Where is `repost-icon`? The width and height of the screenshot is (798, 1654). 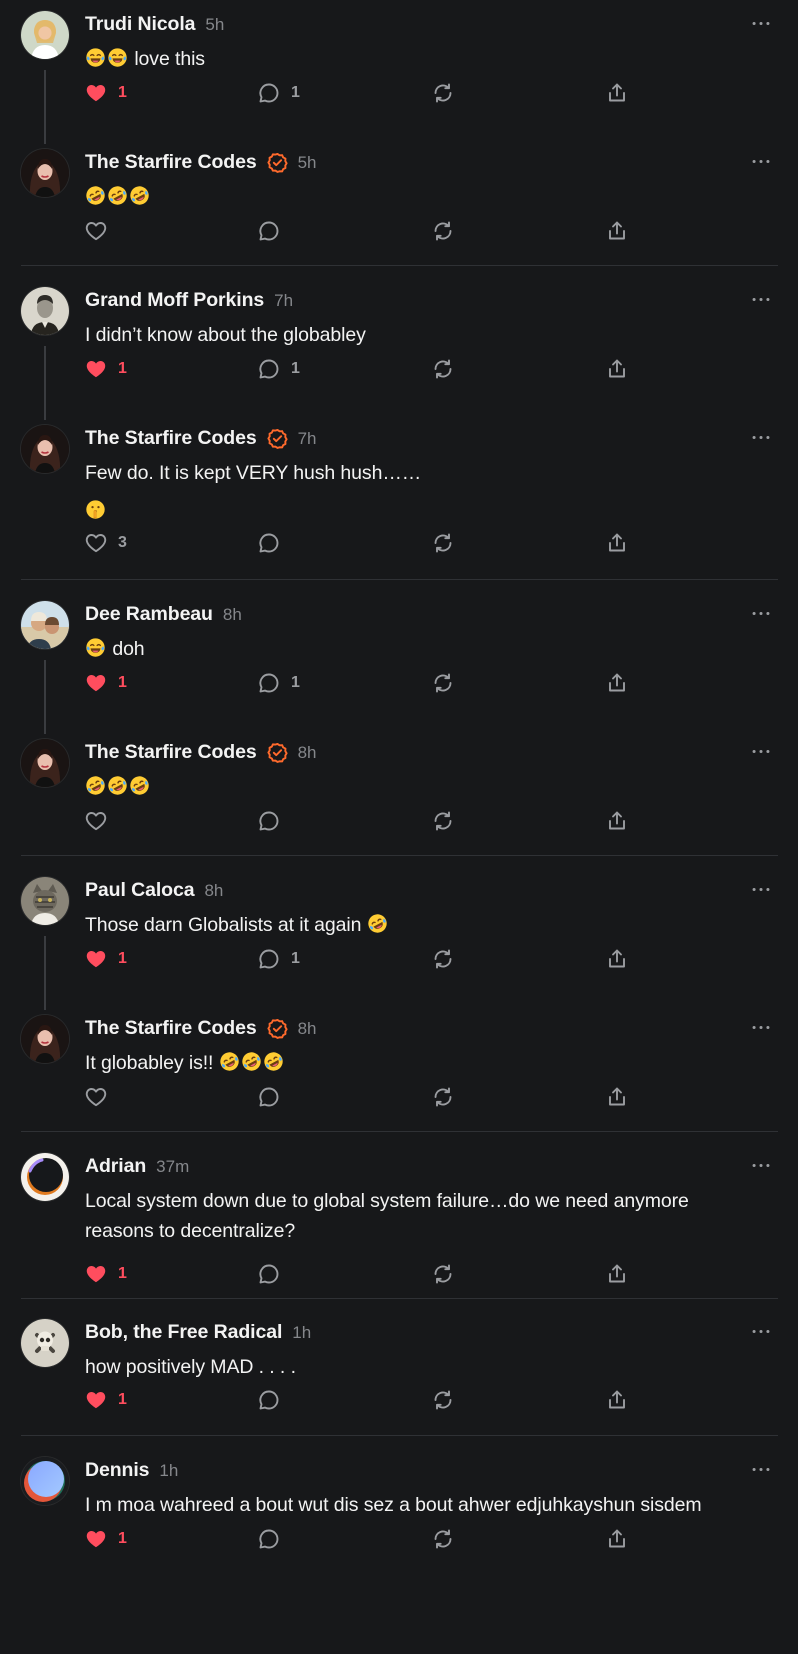 repost-icon is located at coordinates (443, 231).